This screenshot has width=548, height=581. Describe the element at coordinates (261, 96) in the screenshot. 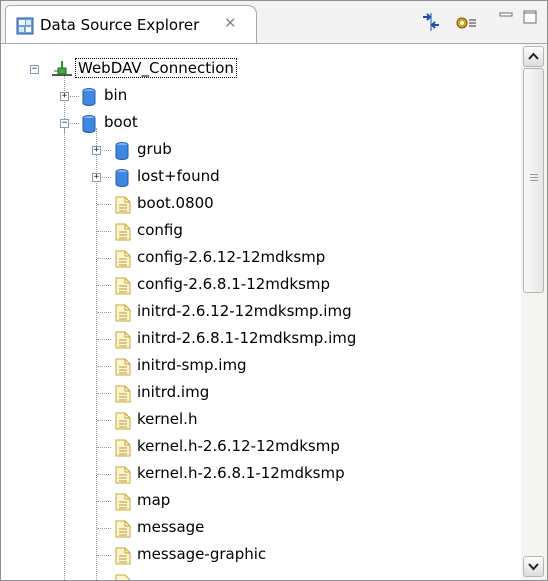

I see `tree-item-bin: + bin` at that location.